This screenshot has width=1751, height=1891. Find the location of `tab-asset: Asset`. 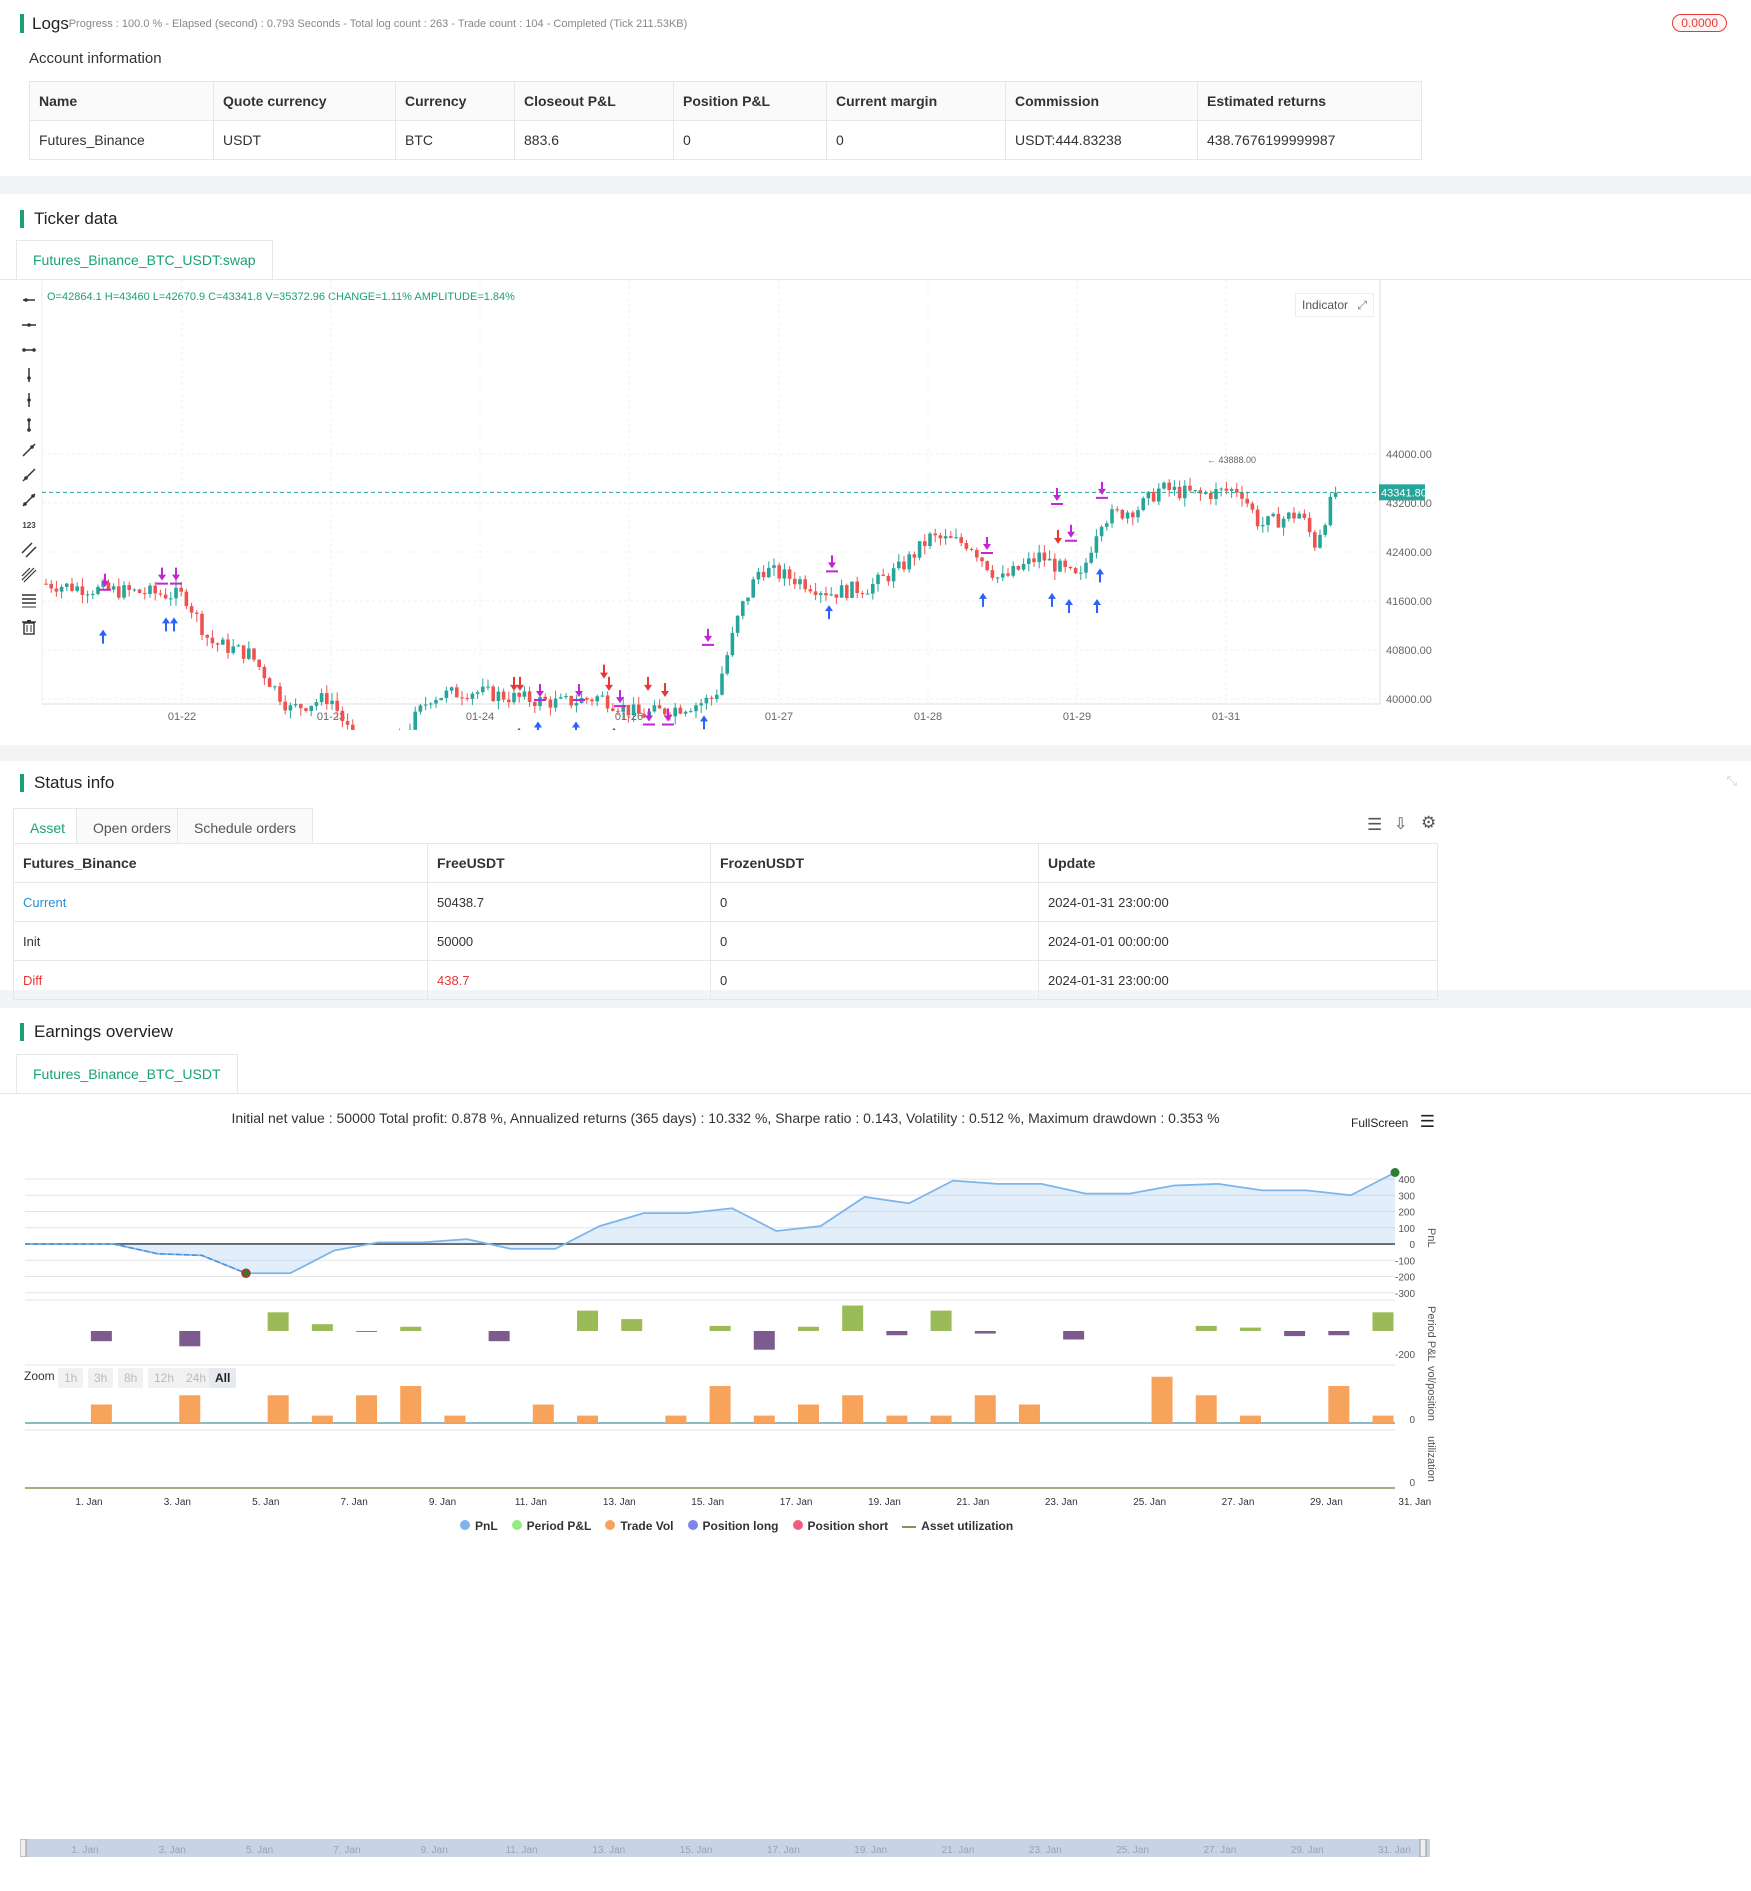

tab-asset: Asset is located at coordinates (48, 827).